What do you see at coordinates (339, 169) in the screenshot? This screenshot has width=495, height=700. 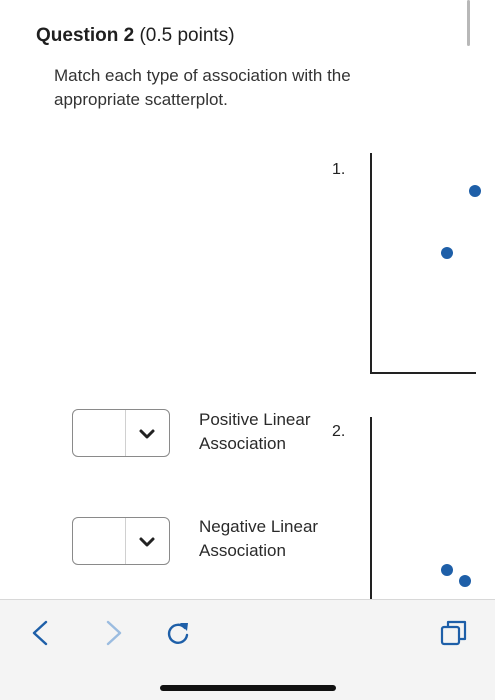 I see `plot-number: 1.` at bounding box center [339, 169].